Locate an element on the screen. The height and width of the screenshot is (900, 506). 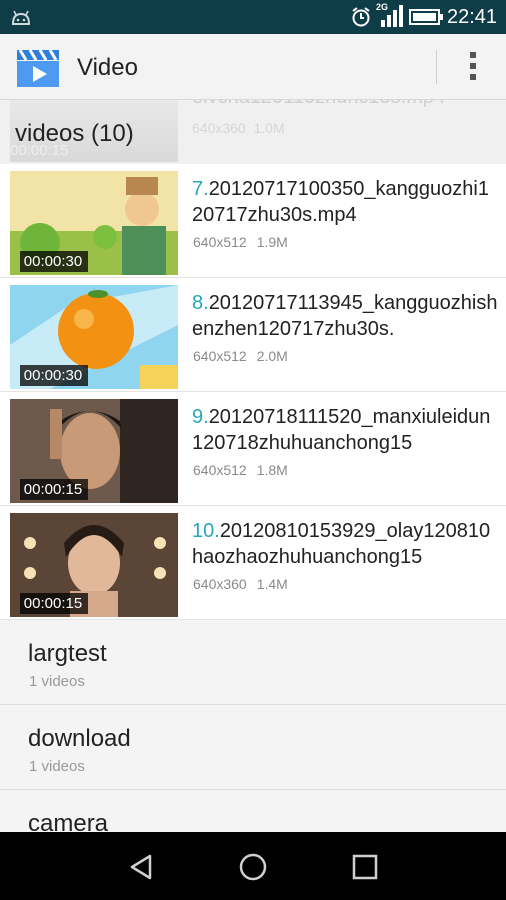
video-size: 1.8M is located at coordinates (272, 470).